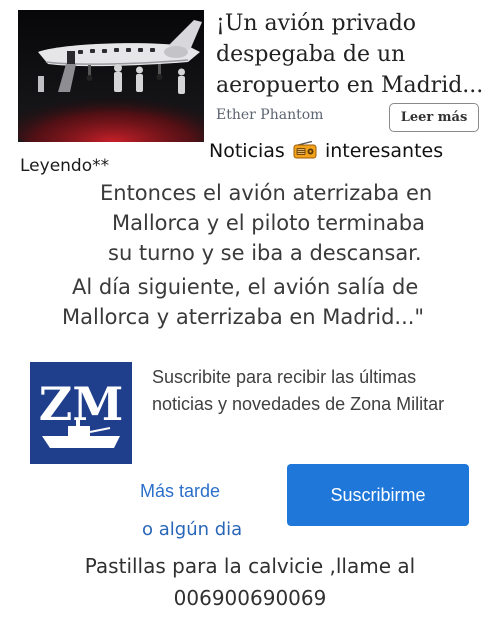  What do you see at coordinates (305, 150) in the screenshot?
I see `radio-icon` at bounding box center [305, 150].